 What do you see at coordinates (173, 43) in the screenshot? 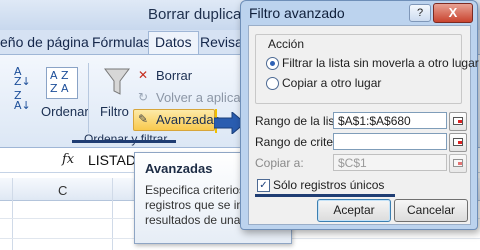
I see `tab-datos: Datos` at bounding box center [173, 43].